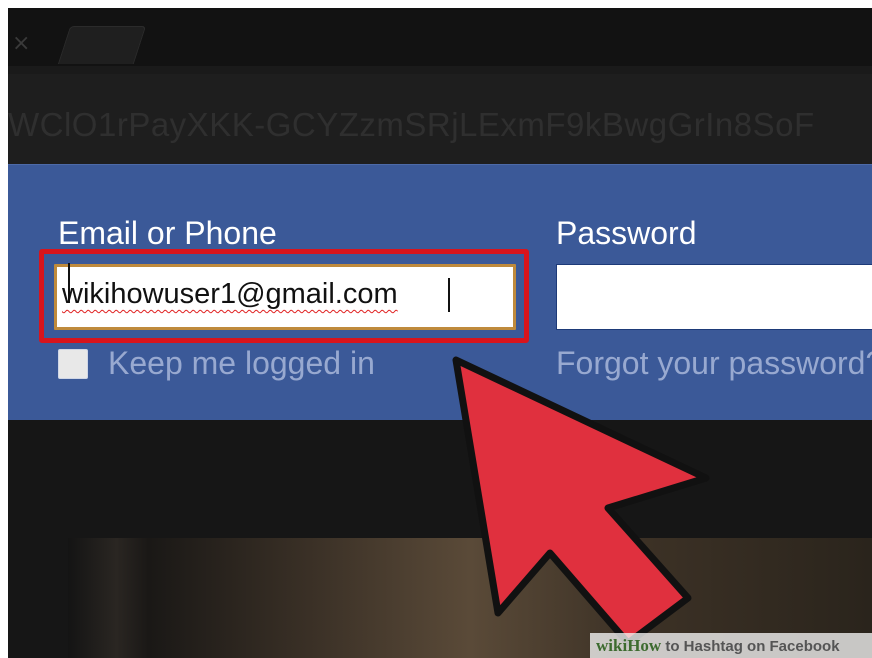  I want to click on password-label: Password, so click(626, 233).